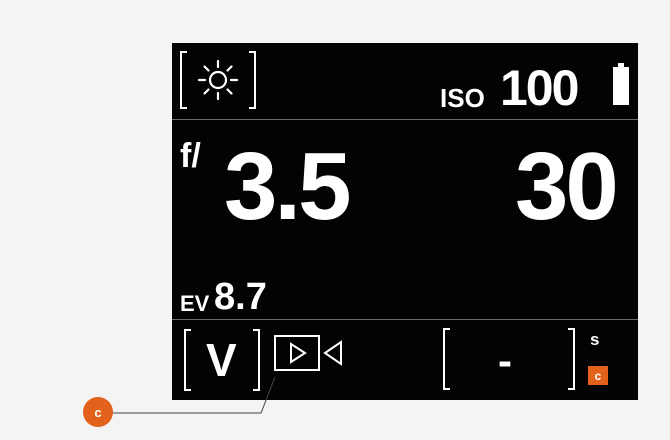 This screenshot has height=440, width=670. I want to click on shutter-speed-value: 30, so click(567, 187).